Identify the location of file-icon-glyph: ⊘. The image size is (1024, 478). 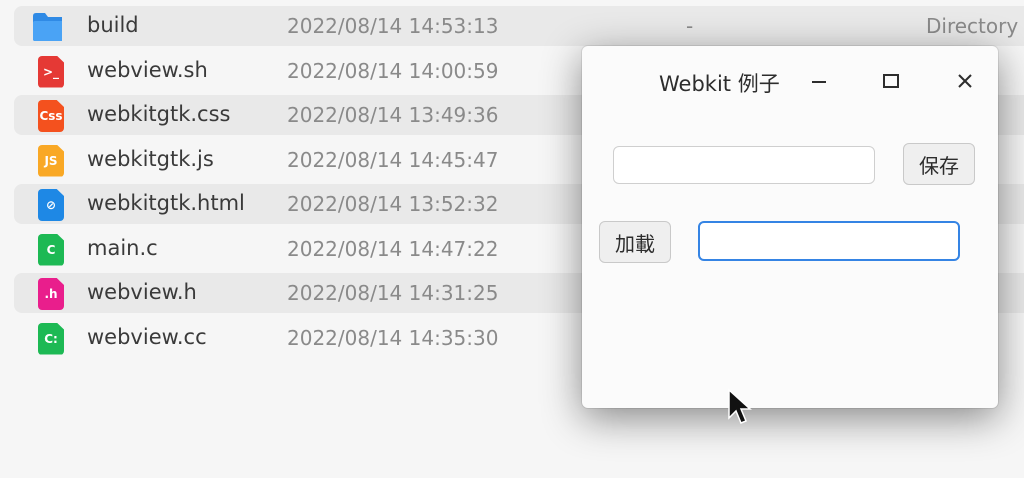
(51, 205).